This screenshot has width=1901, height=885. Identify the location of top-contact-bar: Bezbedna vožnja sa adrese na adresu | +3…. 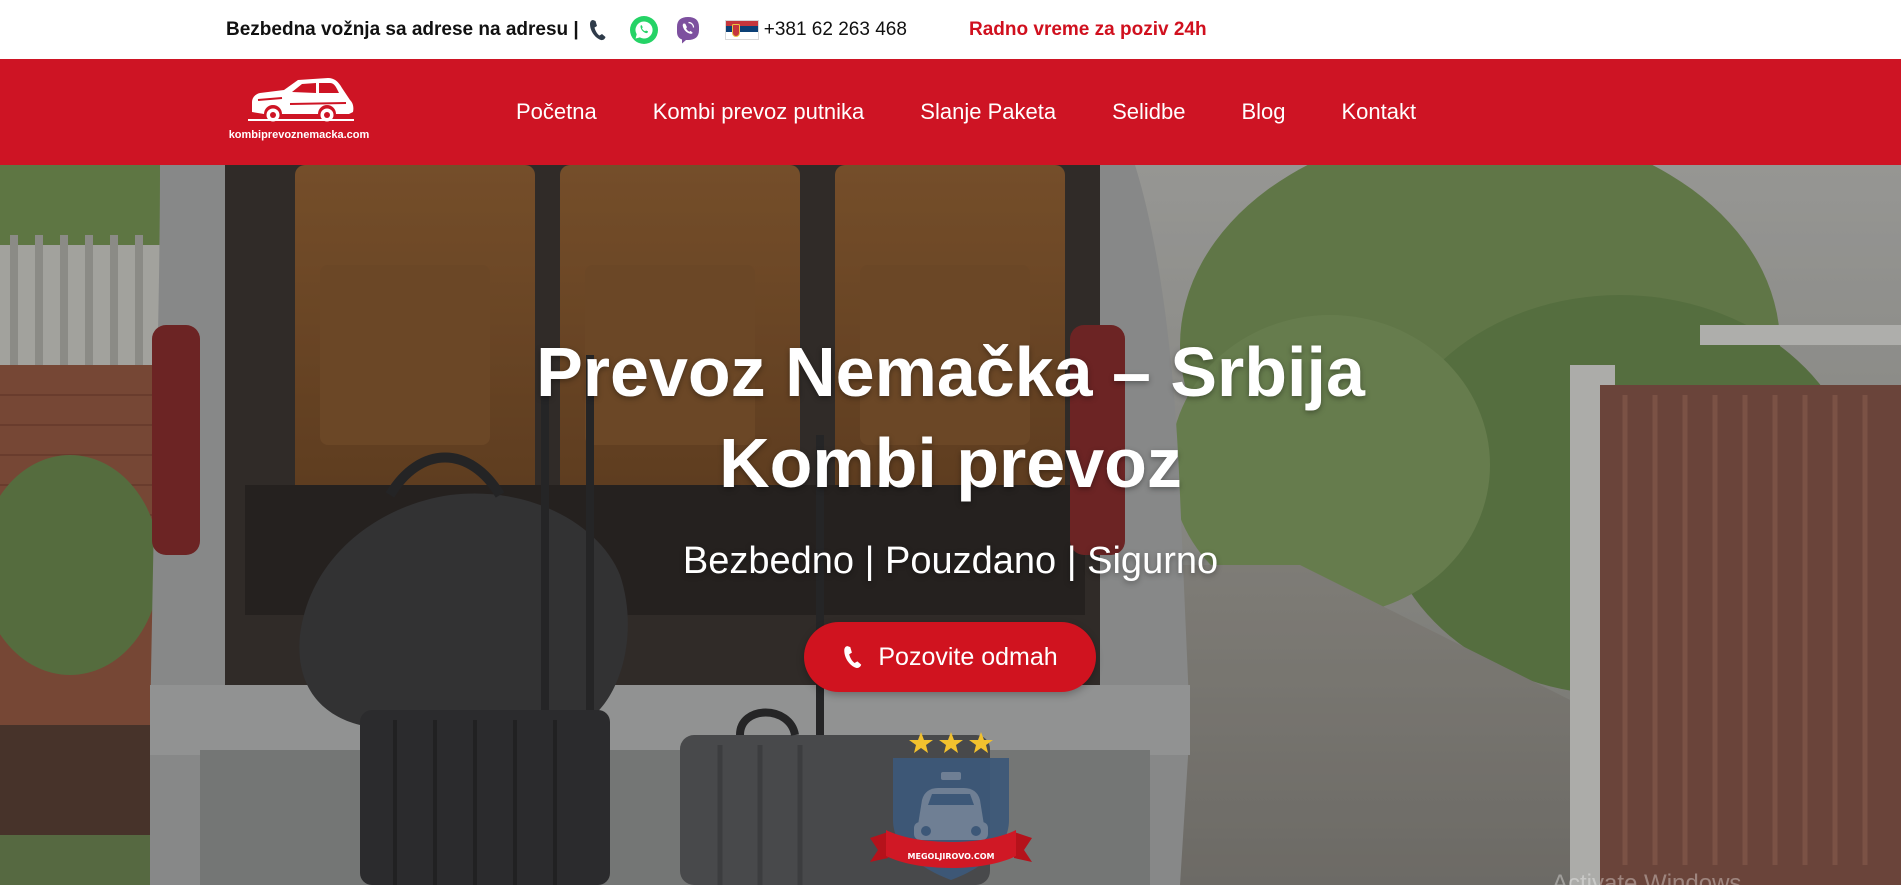
(950, 29).